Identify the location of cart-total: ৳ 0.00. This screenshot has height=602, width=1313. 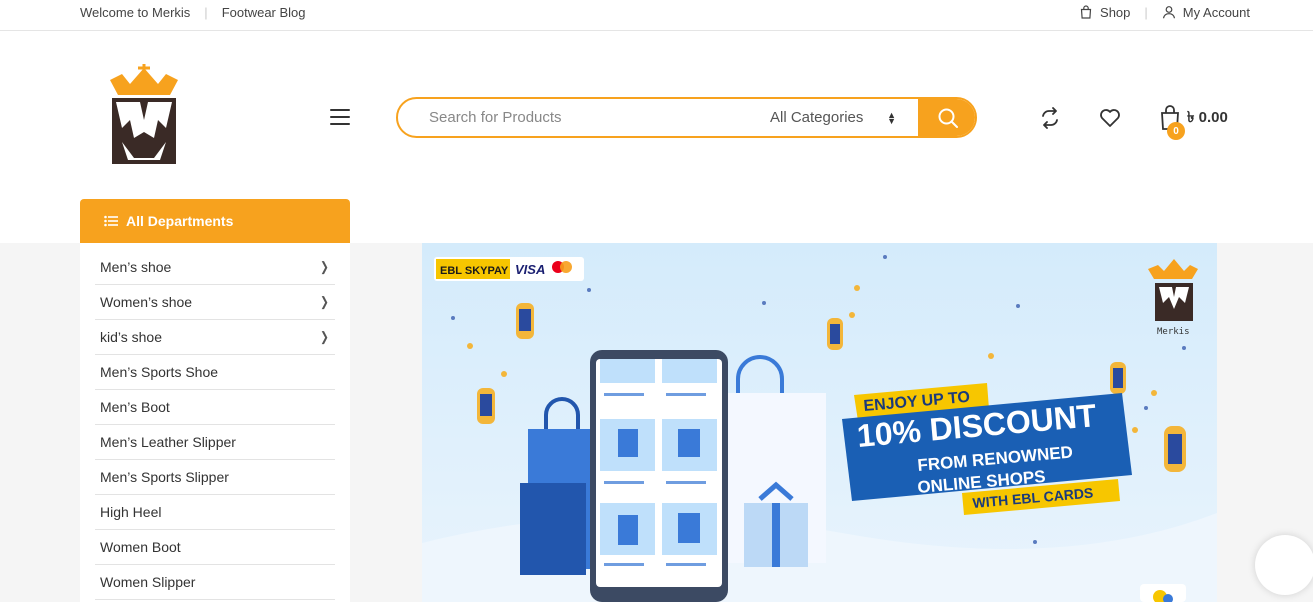
(1207, 117).